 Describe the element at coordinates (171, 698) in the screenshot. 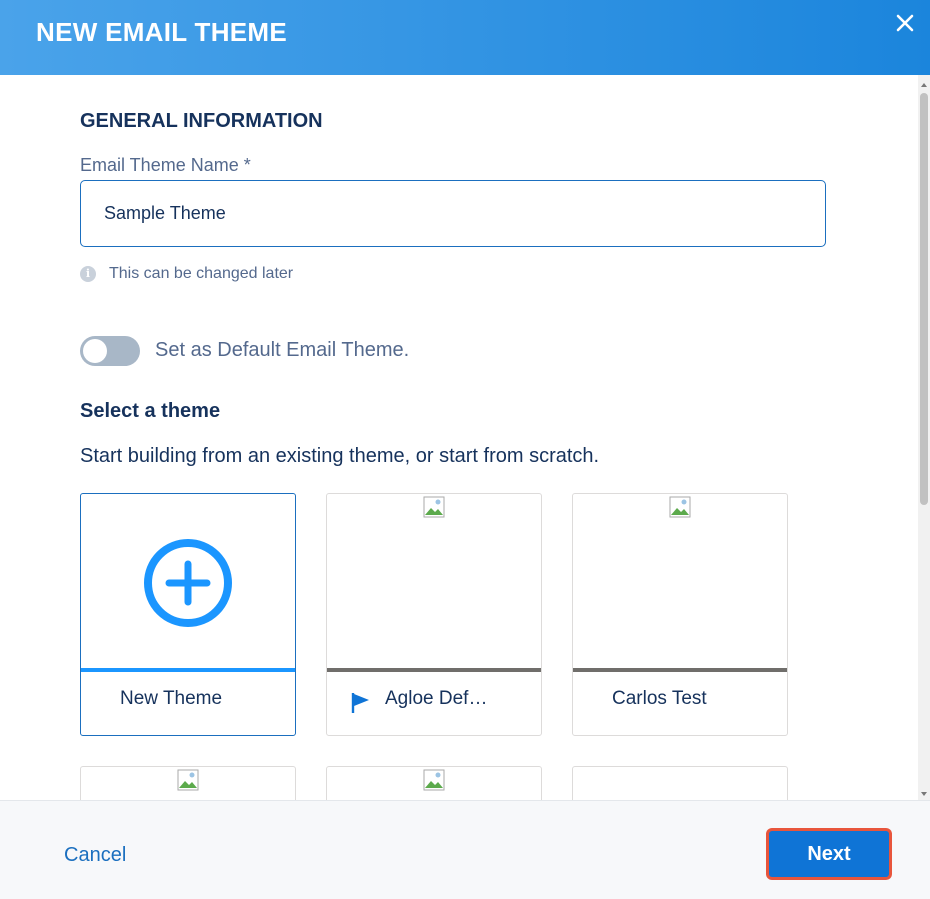

I see `theme-card-label: New Theme` at that location.